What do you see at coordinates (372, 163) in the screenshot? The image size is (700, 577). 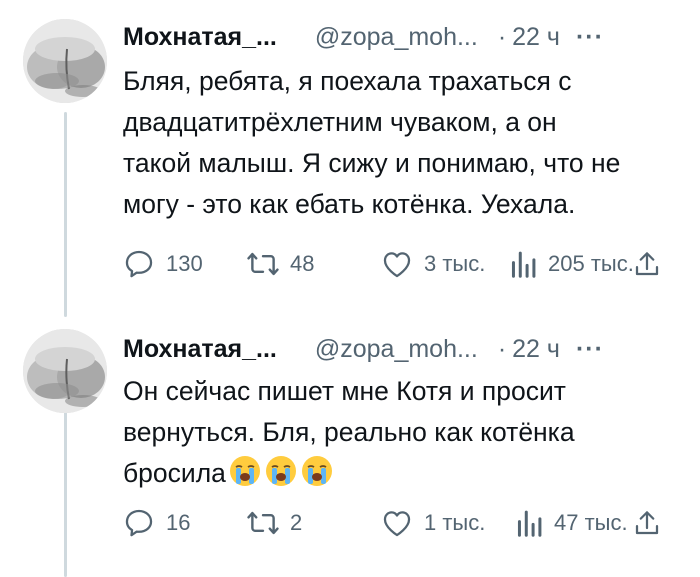 I see `tweet-text-line: такой малыш. Я сижу и понимаю, что не` at bounding box center [372, 163].